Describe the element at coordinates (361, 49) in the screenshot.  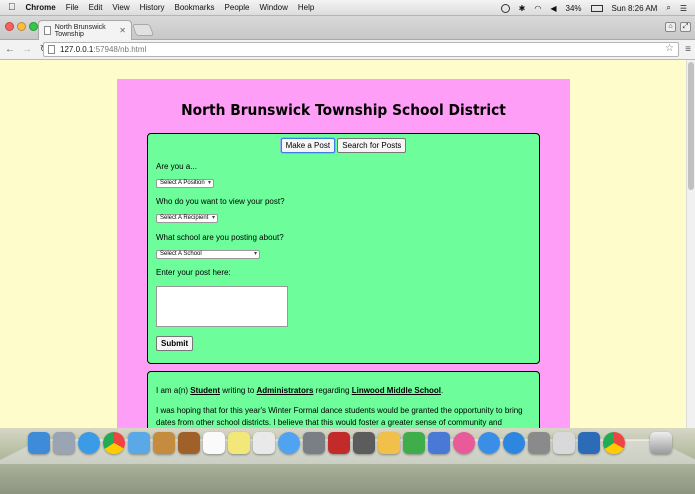
I see `address-bar: 127.0.0.1 :57948/nb.html ☆` at that location.